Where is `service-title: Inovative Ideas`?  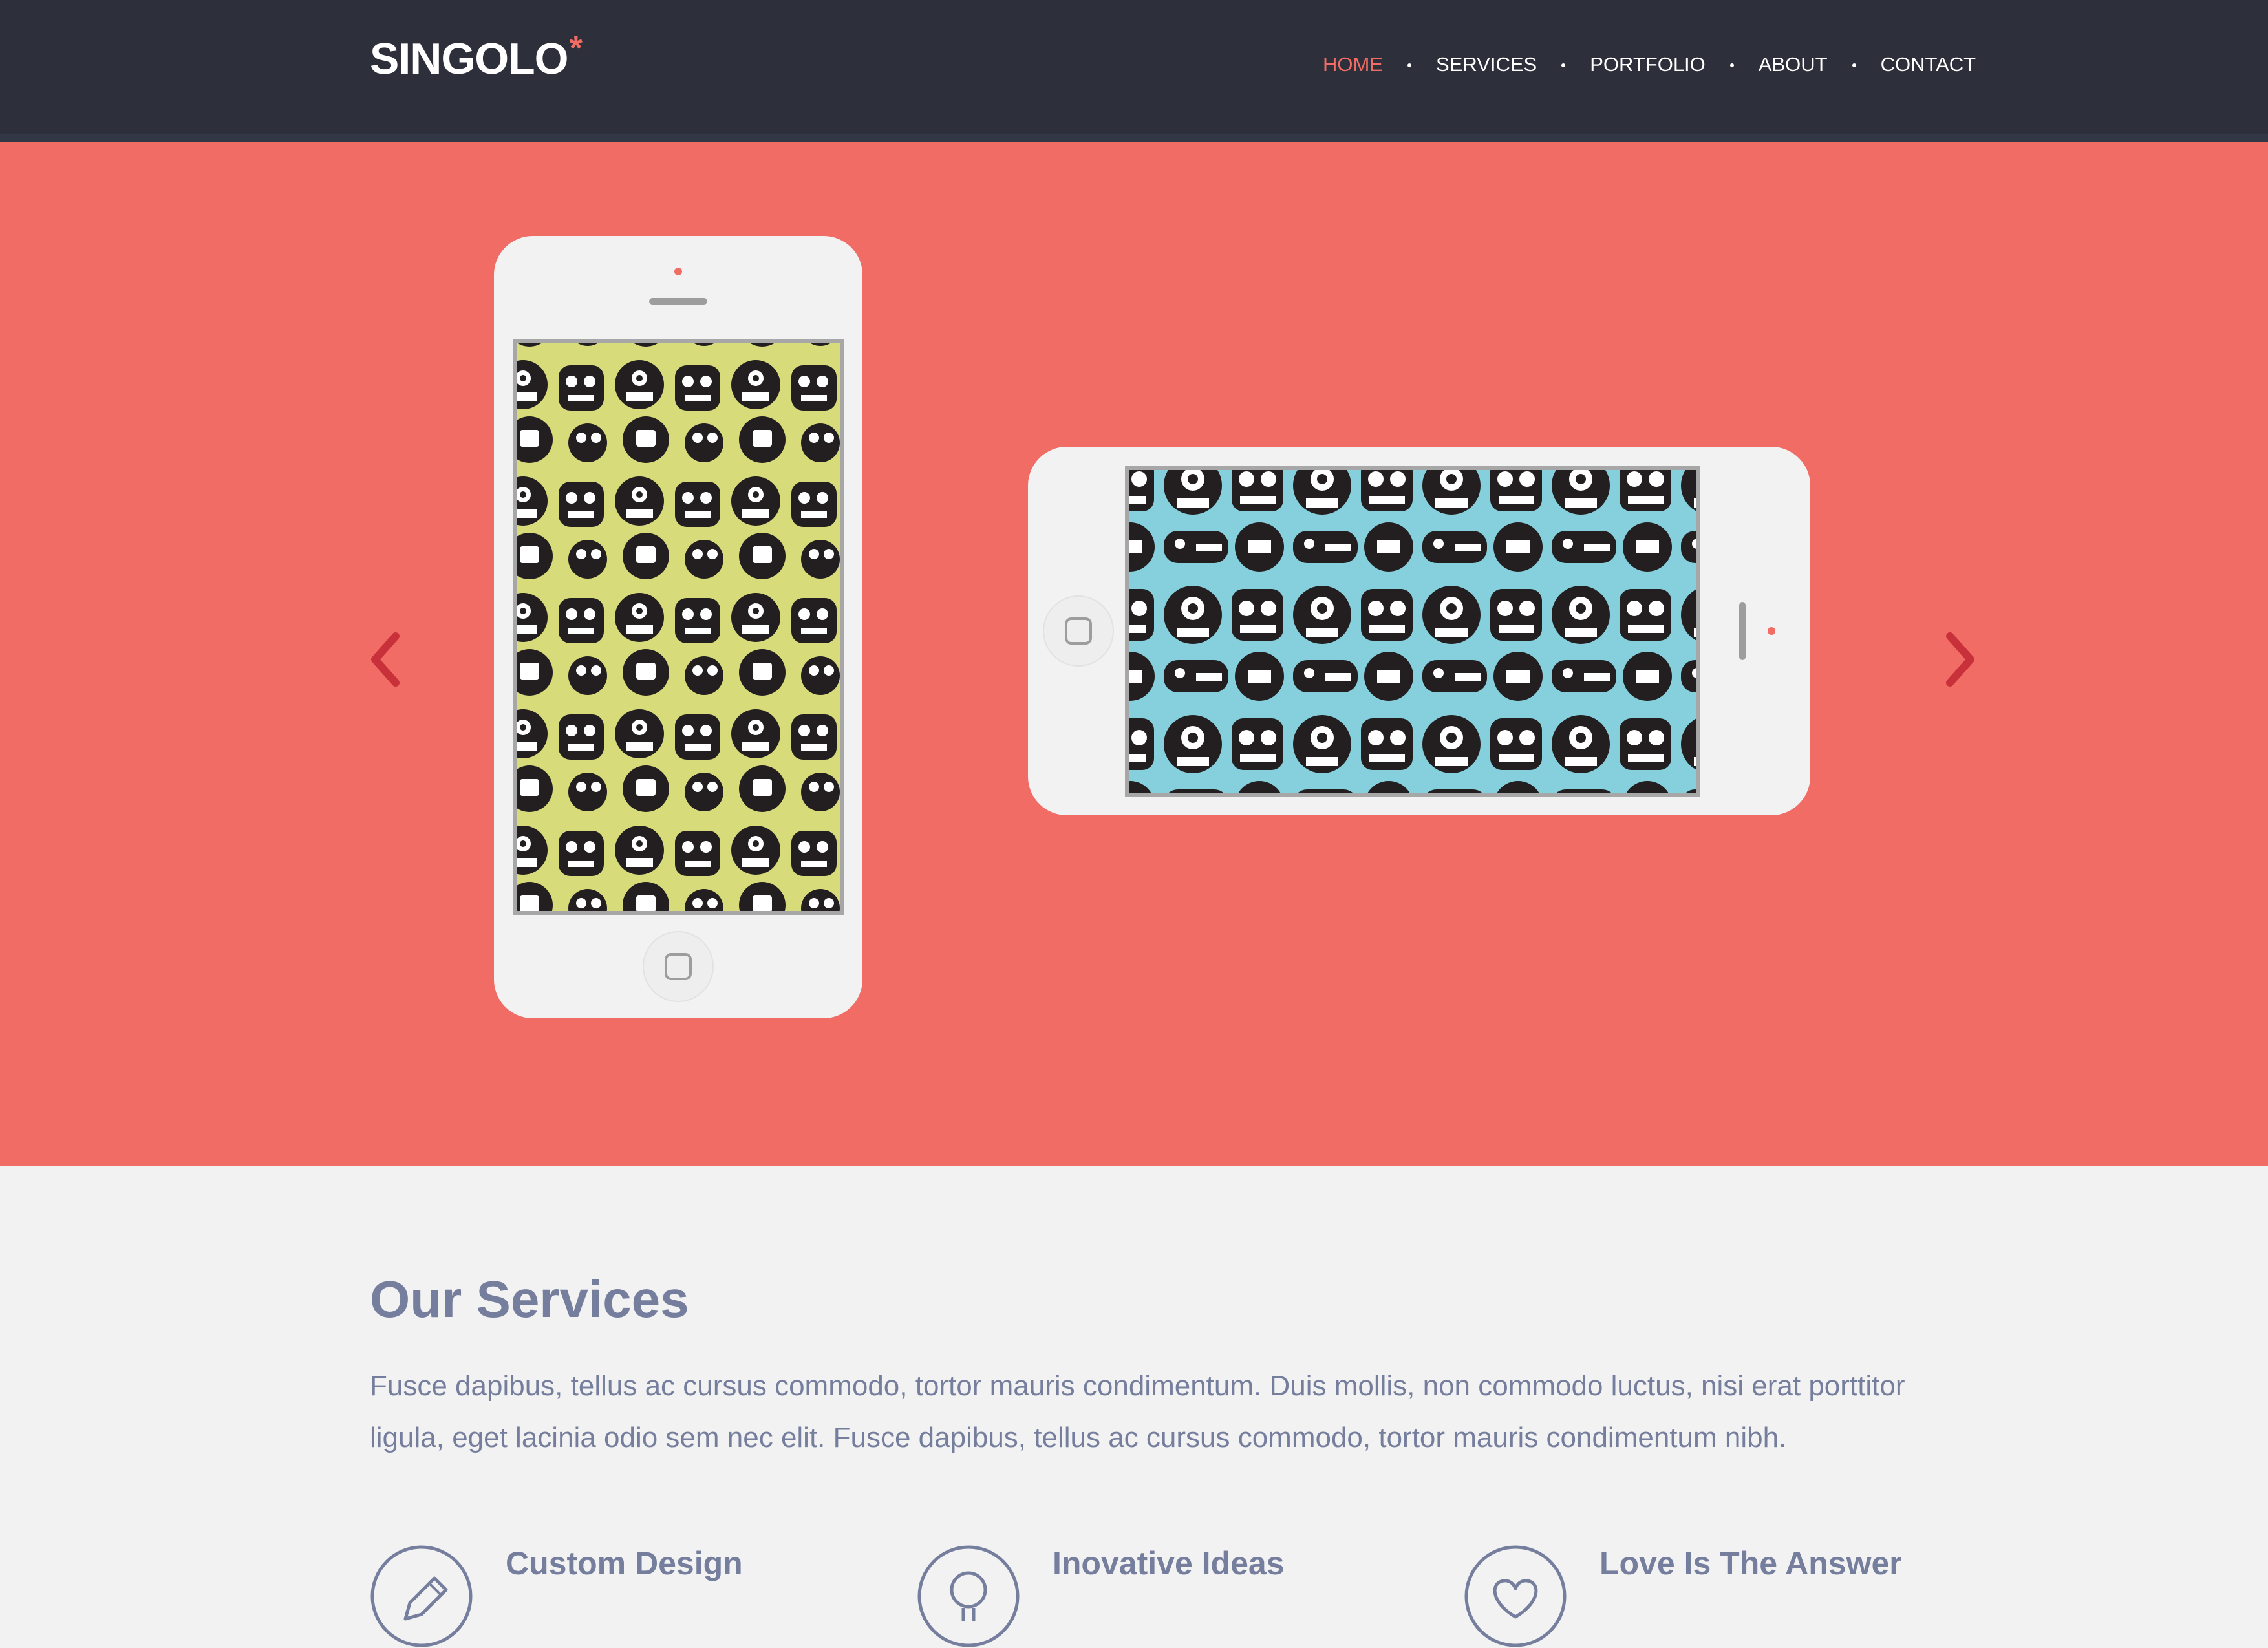
service-title: Inovative Ideas is located at coordinates (1169, 1563).